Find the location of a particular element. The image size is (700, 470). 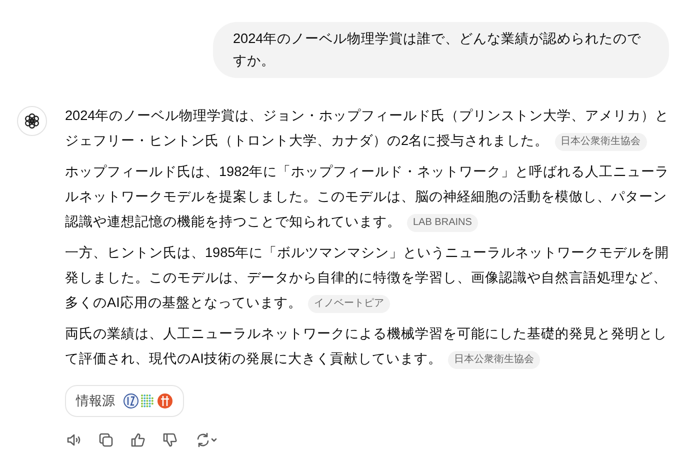

answer-paragraph: 2024年のノーベル物理学賞は、ジョン・ホップフィールド氏（プリンストン大学、アメリカ）とジェフリー・ヒントン氏（トロント大学、カナダ）の2名に授与されました。 日本公衆衛生協会 is located at coordinates (371, 128).